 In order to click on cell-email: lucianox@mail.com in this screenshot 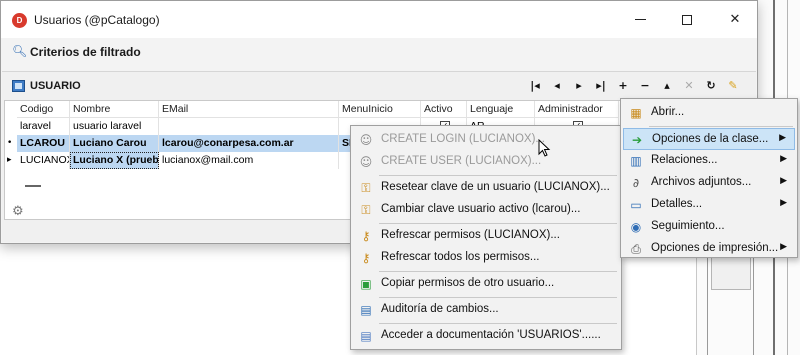, I will do `click(249, 160)`.